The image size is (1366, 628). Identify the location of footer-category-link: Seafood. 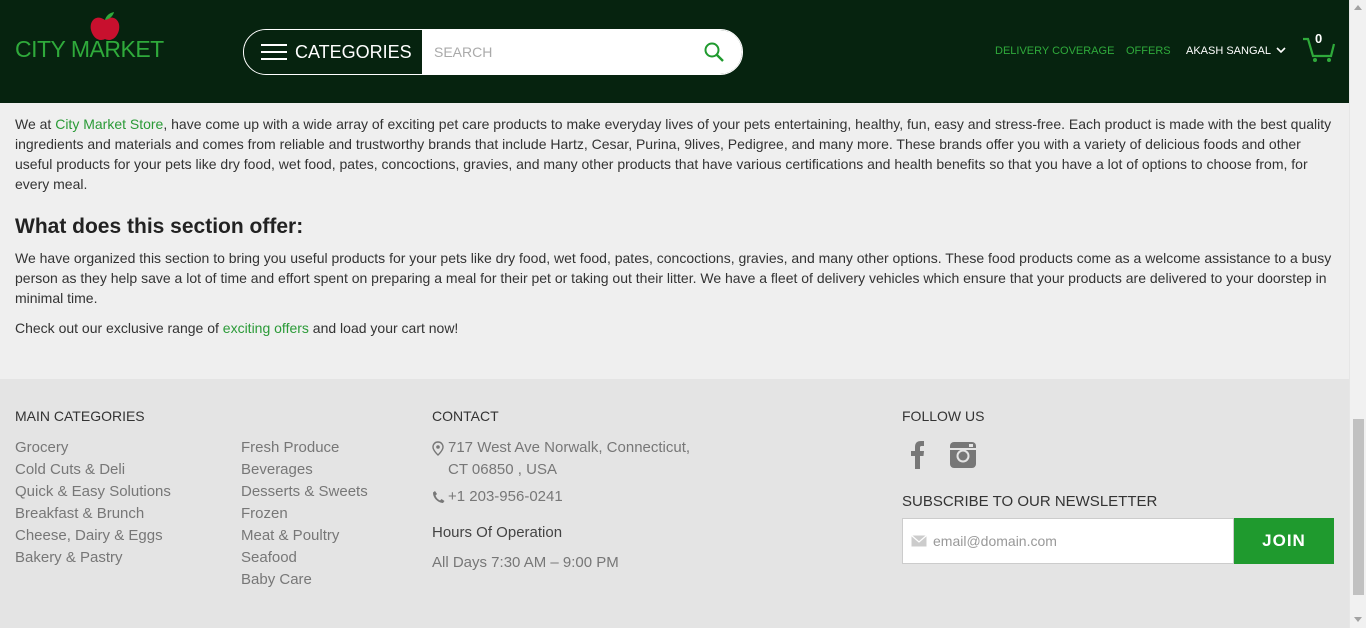
(304, 558).